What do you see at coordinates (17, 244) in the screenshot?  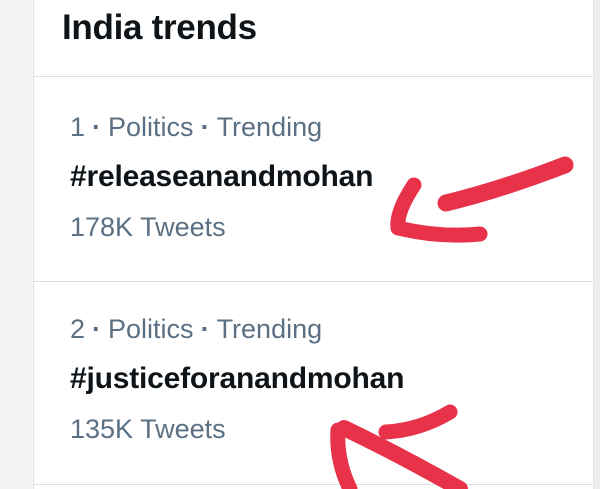 I see `left-rail` at bounding box center [17, 244].